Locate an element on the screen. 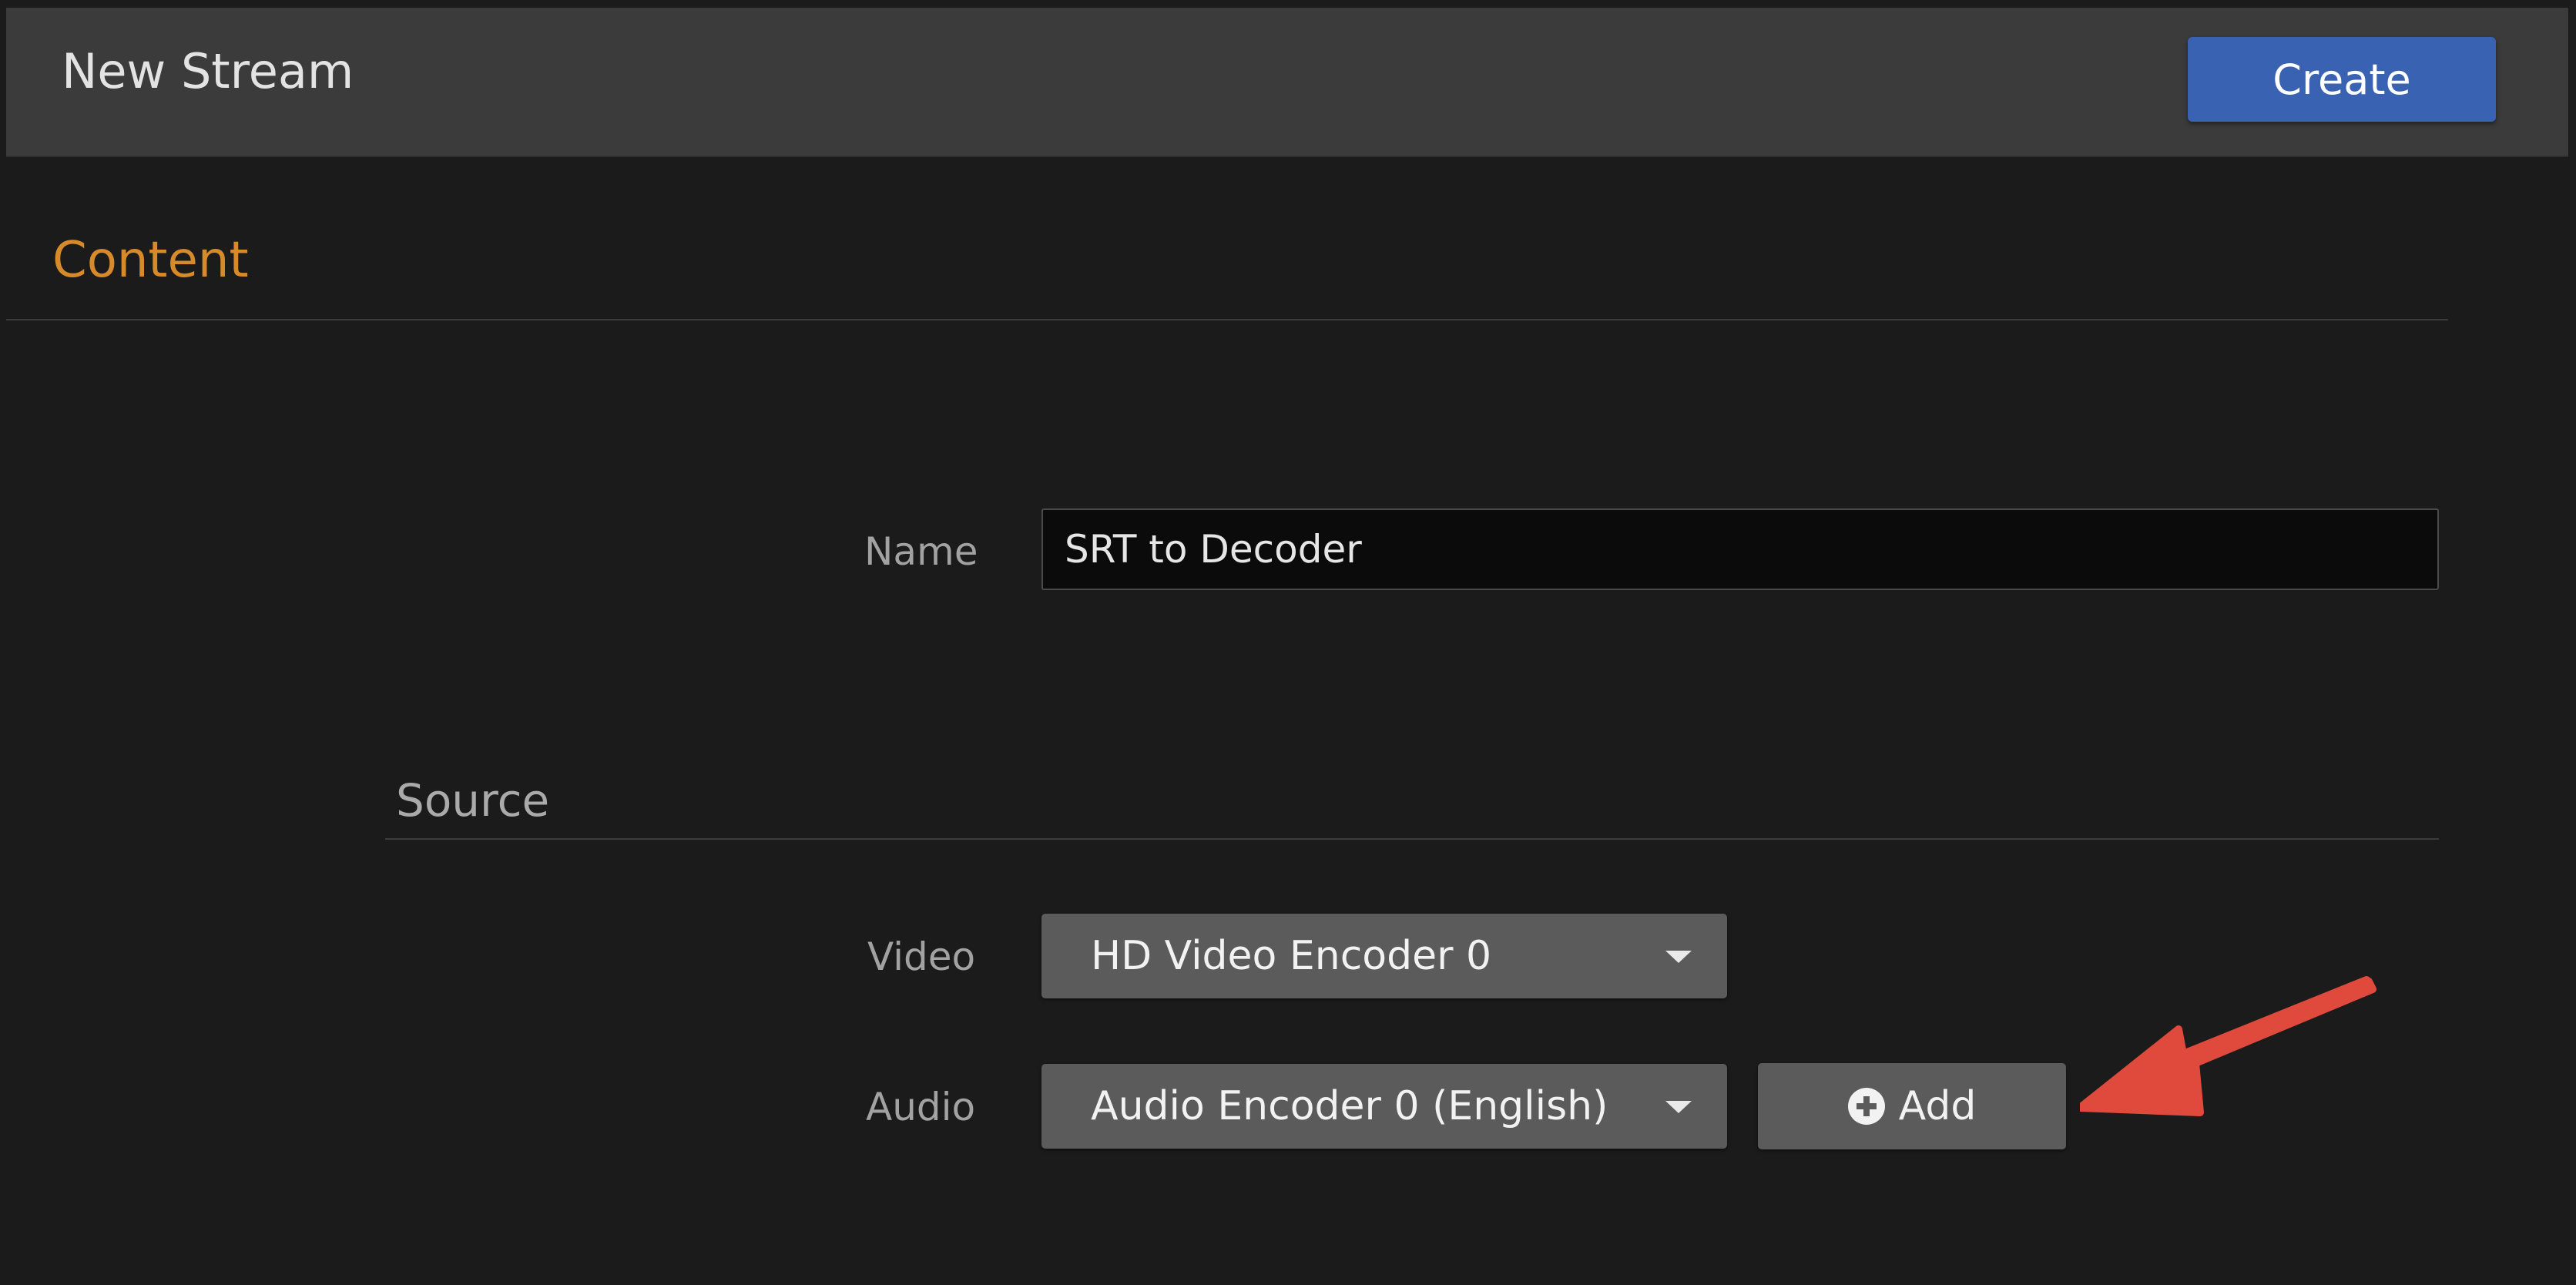 The width and height of the screenshot is (2576, 1285). name-label: Name is located at coordinates (921, 551).